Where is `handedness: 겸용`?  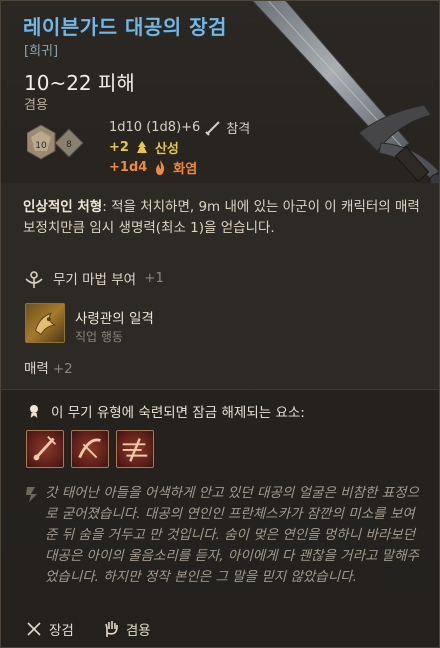 handedness: 겸용 is located at coordinates (138, 631).